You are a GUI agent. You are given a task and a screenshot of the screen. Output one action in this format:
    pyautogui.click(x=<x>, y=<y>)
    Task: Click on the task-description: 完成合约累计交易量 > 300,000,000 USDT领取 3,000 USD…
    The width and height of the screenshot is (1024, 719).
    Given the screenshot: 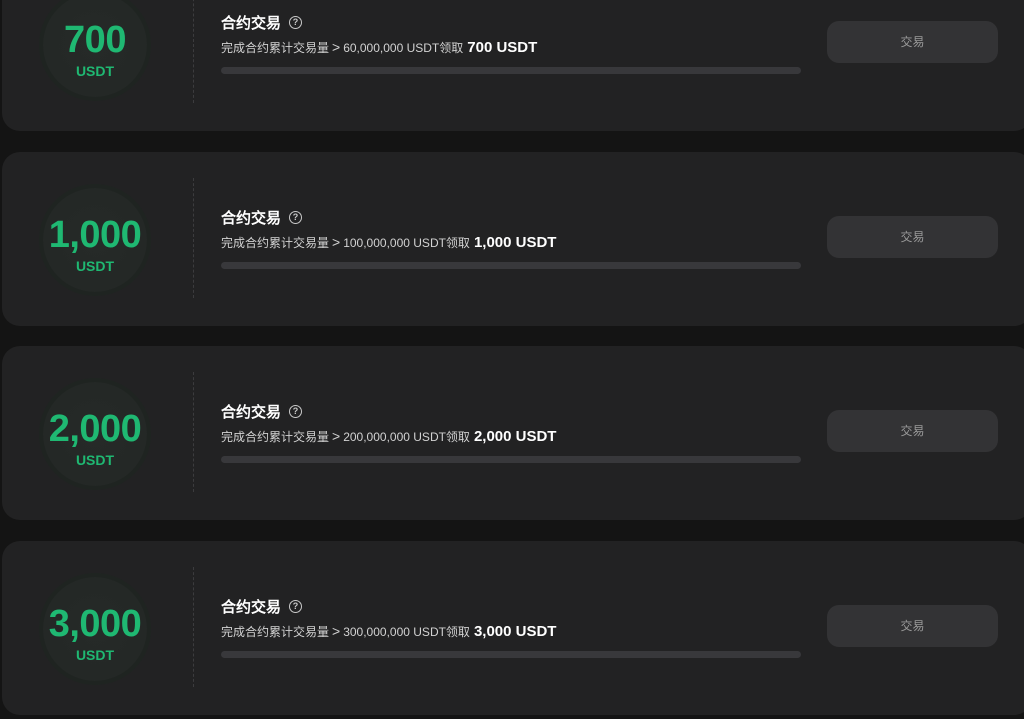 What is the action you would take?
    pyautogui.click(x=388, y=633)
    